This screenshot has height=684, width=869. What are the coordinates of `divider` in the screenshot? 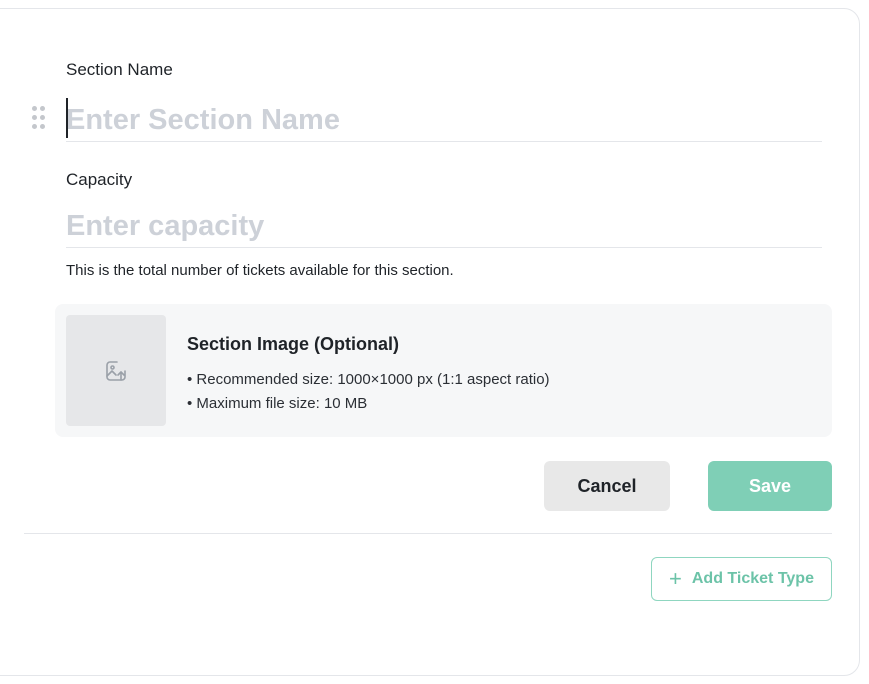 It's located at (428, 533).